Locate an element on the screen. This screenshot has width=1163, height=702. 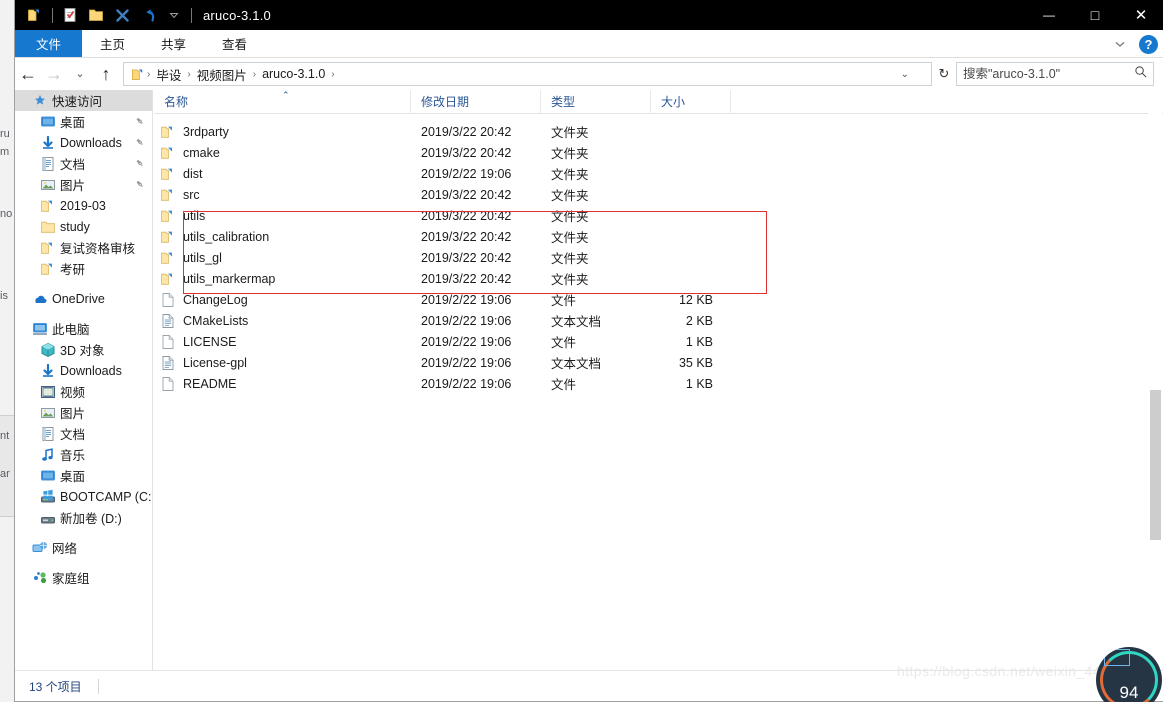
table-row: cmake 2019/3/22 20:42 文件夹 is located at coordinates (658, 152).